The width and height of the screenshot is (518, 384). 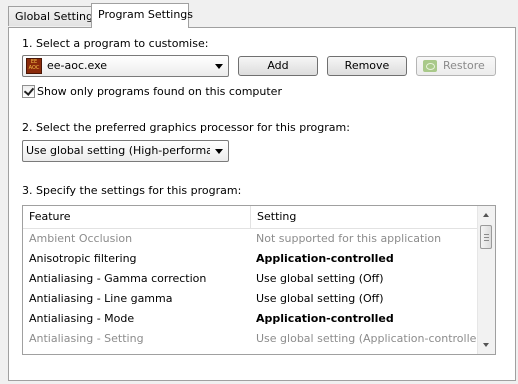 I want to click on remove-button: Remove, so click(x=367, y=66).